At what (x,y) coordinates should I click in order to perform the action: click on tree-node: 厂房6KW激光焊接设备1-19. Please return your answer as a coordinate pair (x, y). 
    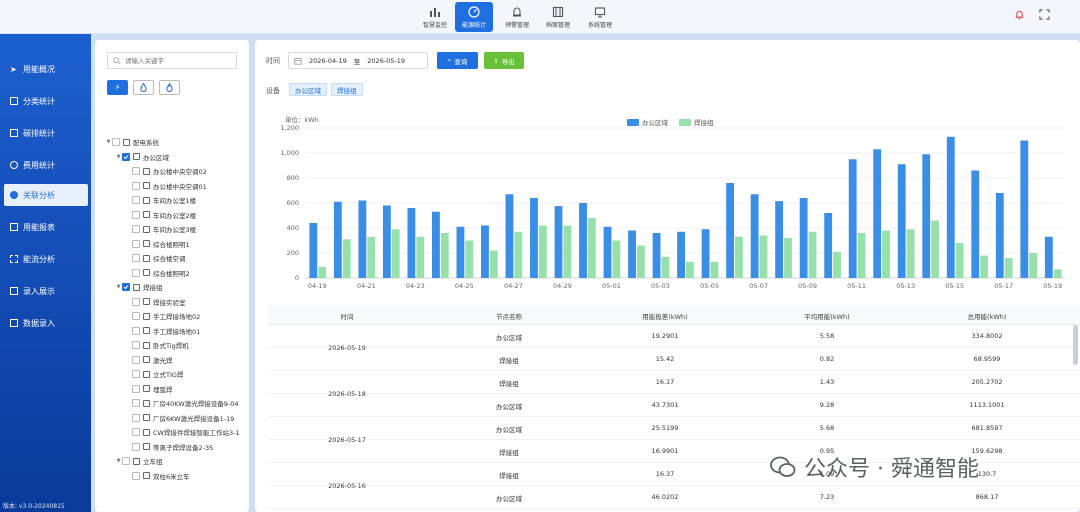
    Looking at the image, I should click on (176, 418).